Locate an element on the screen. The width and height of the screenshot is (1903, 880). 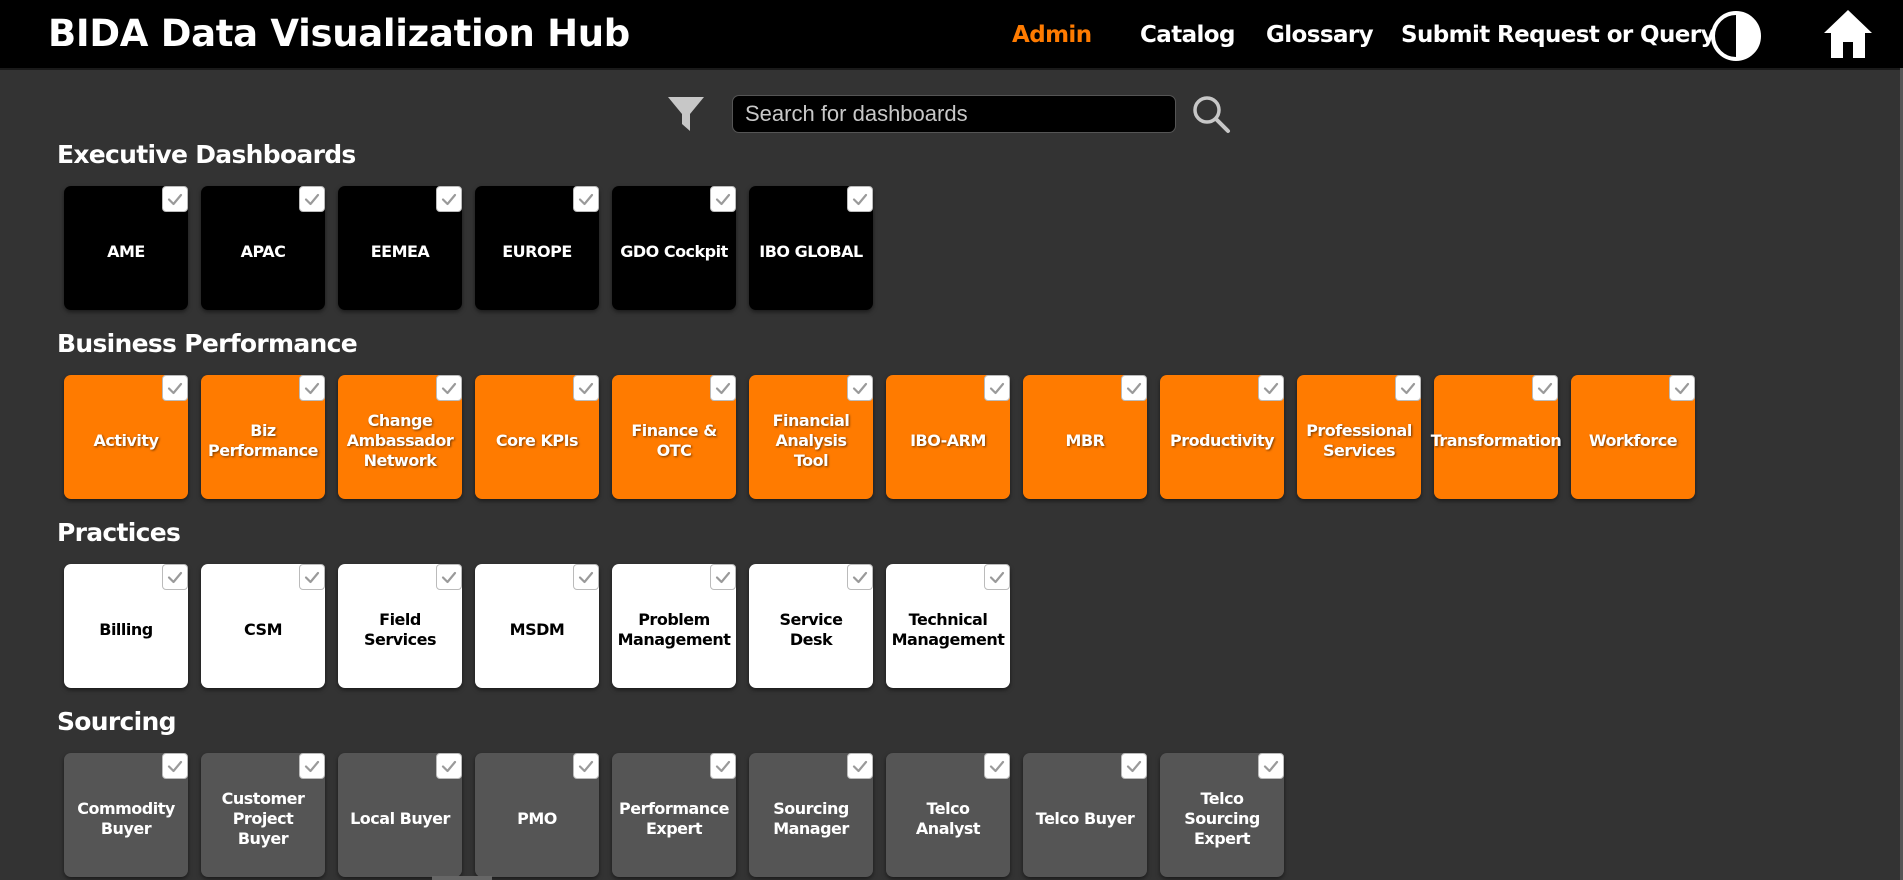
dashboard-tile: CSM is located at coordinates (263, 626).